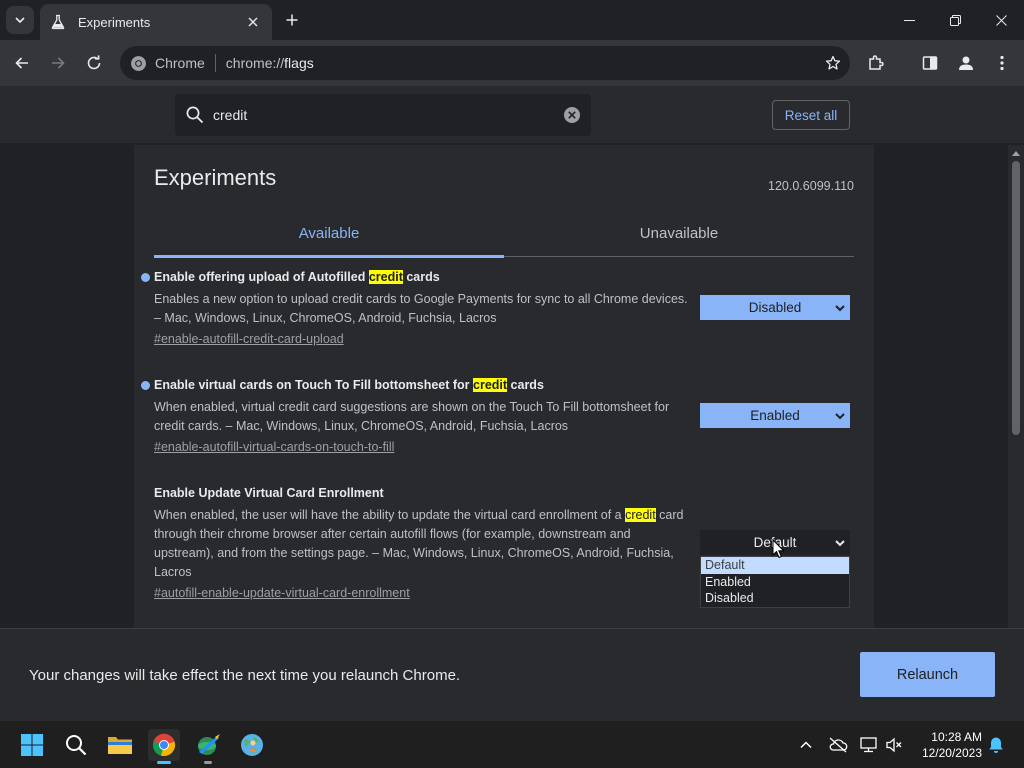  I want to click on restore-icon, so click(955, 20).